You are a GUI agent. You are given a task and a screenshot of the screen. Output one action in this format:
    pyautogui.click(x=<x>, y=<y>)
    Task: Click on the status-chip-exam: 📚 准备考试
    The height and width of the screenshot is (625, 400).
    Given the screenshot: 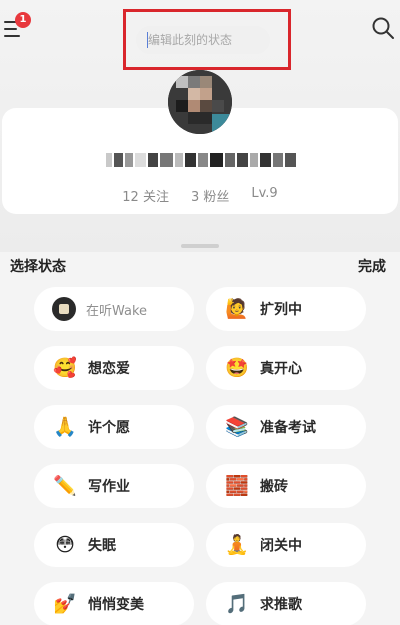 What is the action you would take?
    pyautogui.click(x=286, y=427)
    